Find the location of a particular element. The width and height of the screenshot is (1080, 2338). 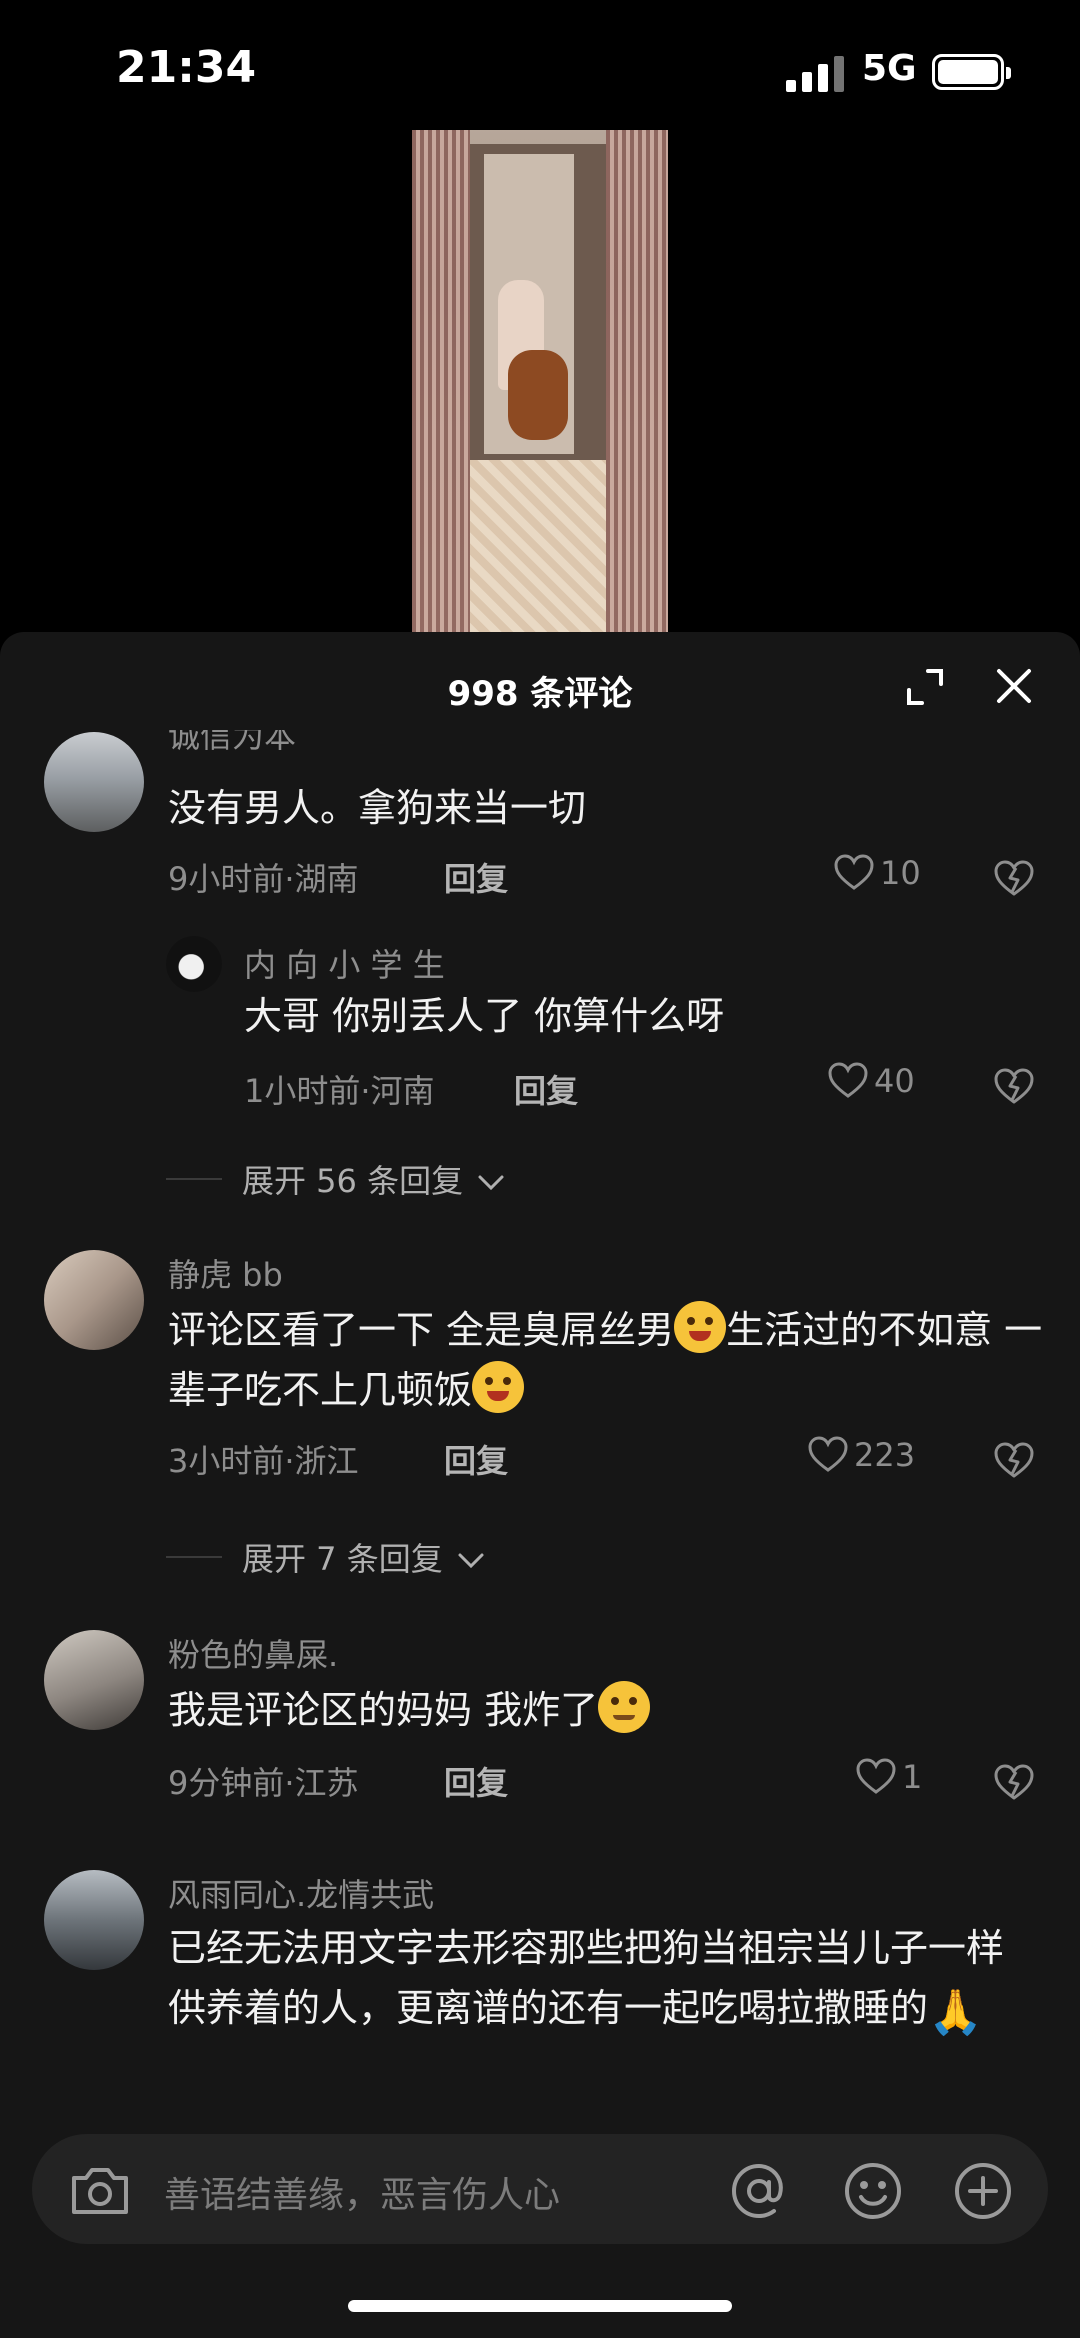

comment-username: 内 向 小 学 生 is located at coordinates (344, 963).